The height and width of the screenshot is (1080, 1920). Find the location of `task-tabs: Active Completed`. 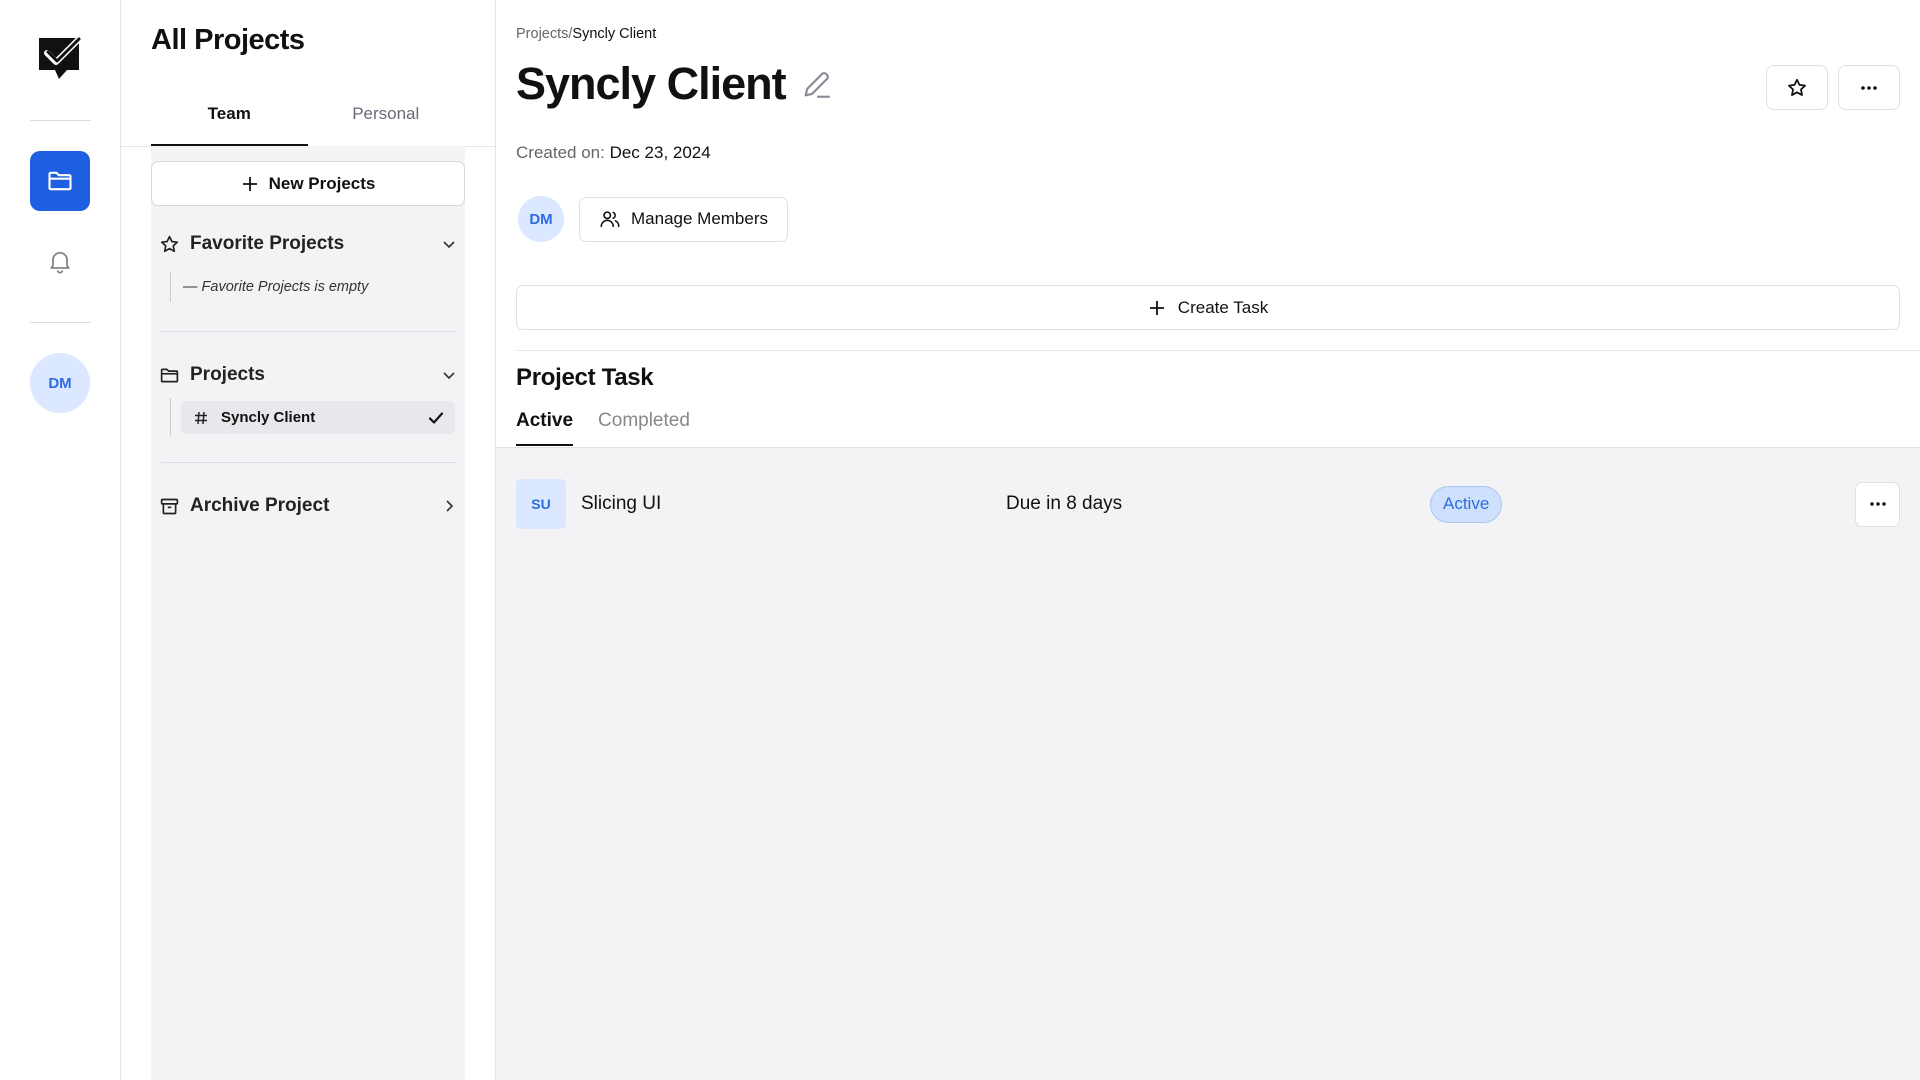

task-tabs: Active Completed is located at coordinates (603, 428).